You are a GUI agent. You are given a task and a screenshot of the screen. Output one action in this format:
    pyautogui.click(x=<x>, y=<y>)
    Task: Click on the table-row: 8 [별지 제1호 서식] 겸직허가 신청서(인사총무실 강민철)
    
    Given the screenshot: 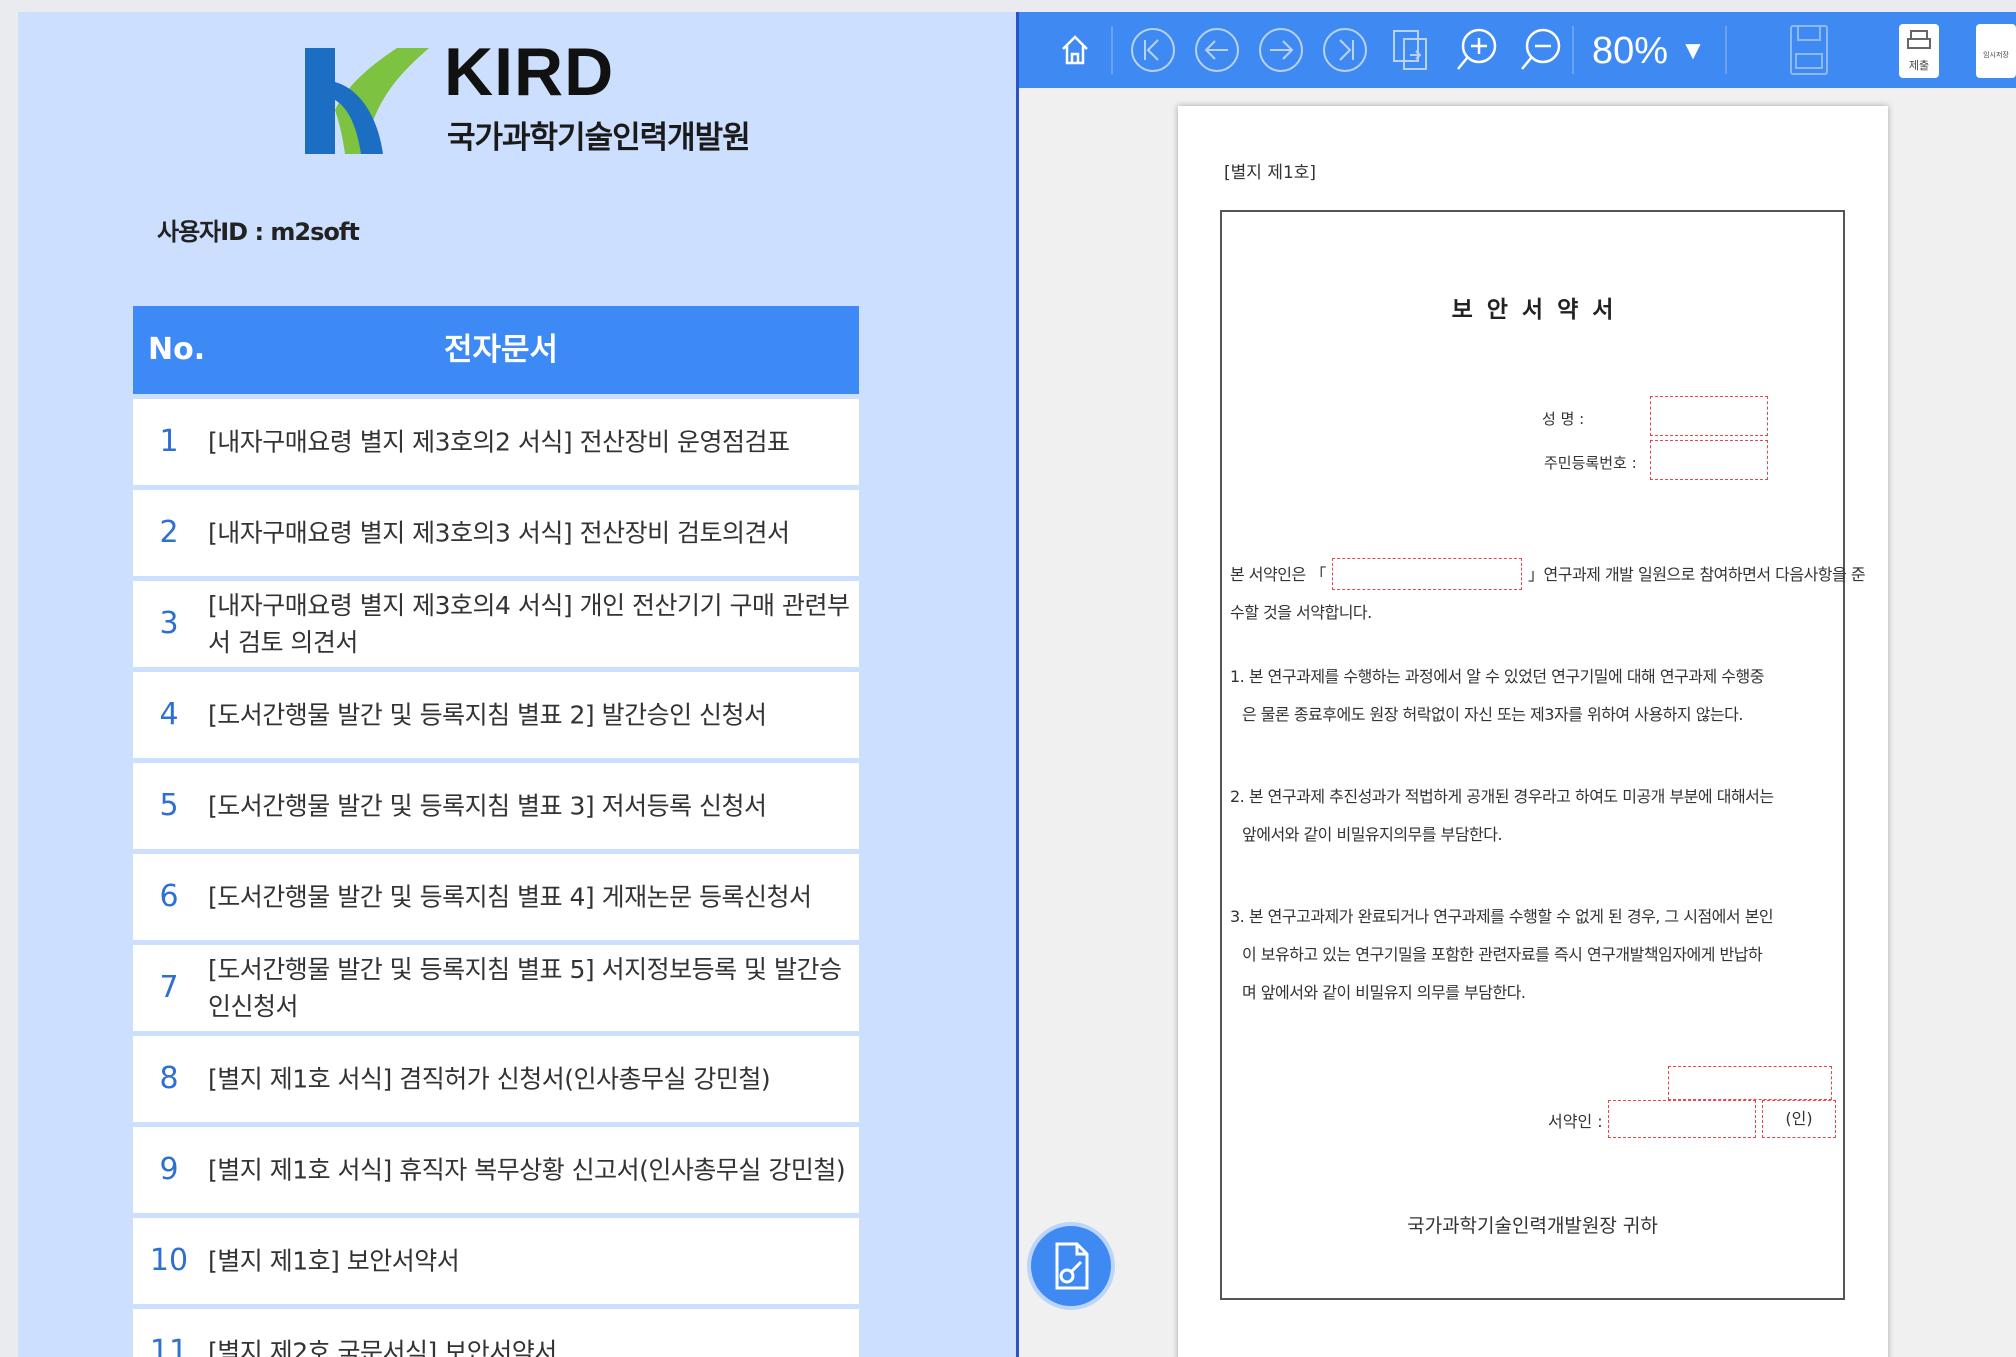 What is the action you would take?
    pyautogui.click(x=496, y=1079)
    